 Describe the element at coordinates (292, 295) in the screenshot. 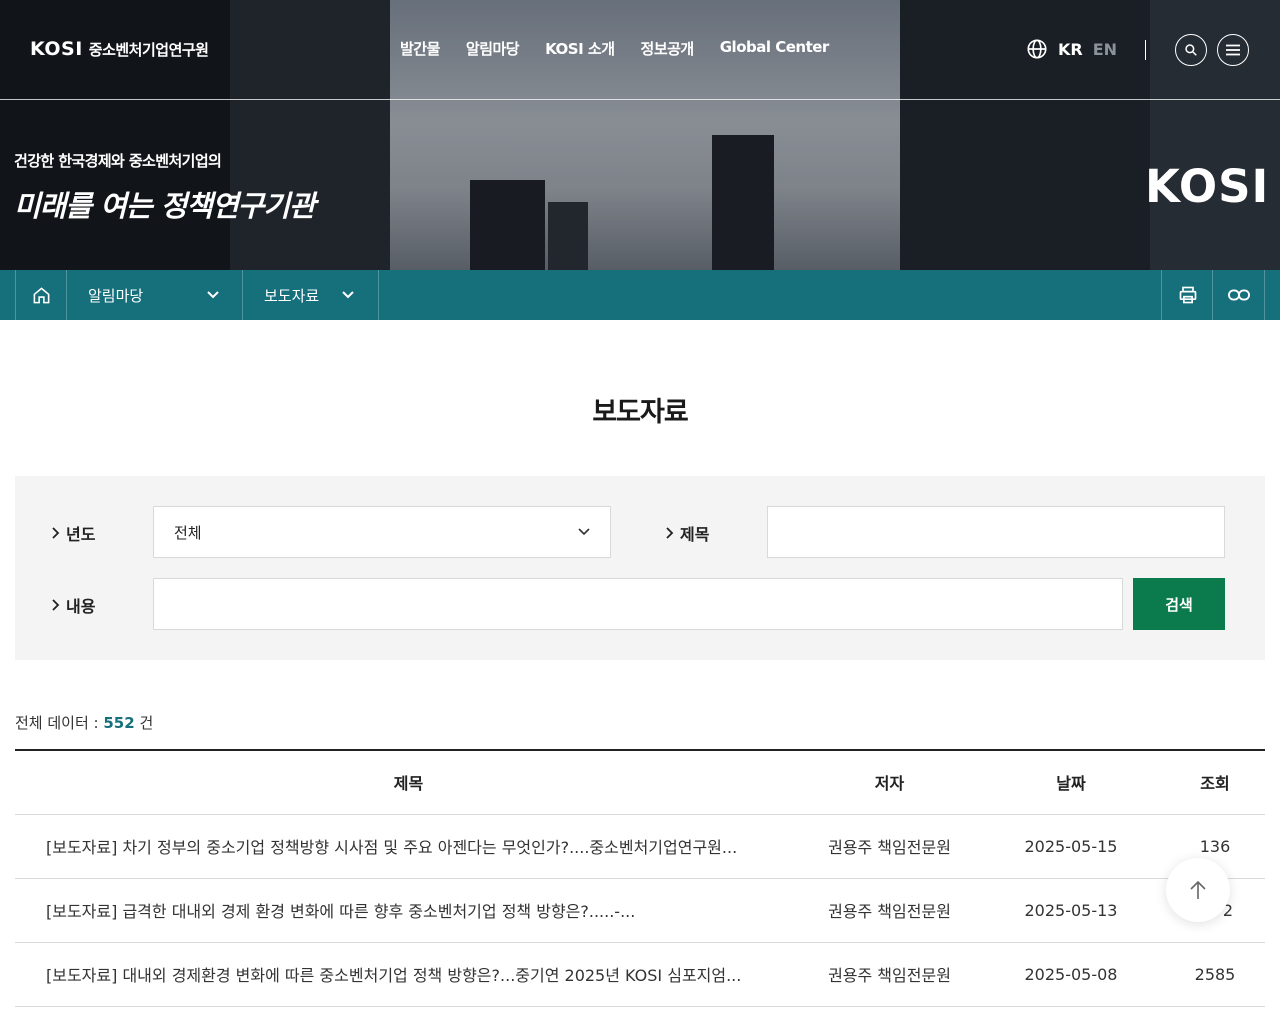

I see `breadcrumb-level2-label: 보도자료` at that location.